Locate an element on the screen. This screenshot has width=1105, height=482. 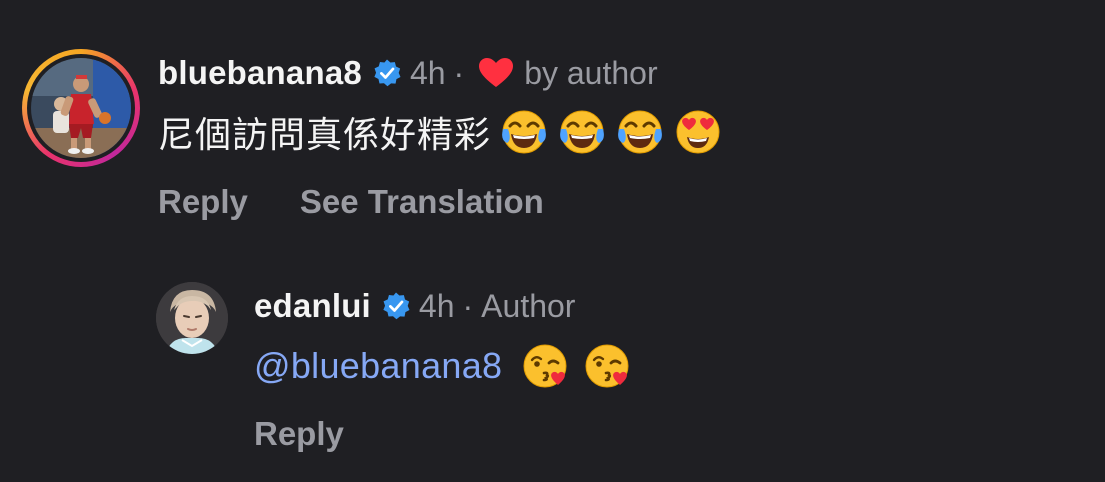
comment-actions: Reply See Translation is located at coordinates (351, 202).